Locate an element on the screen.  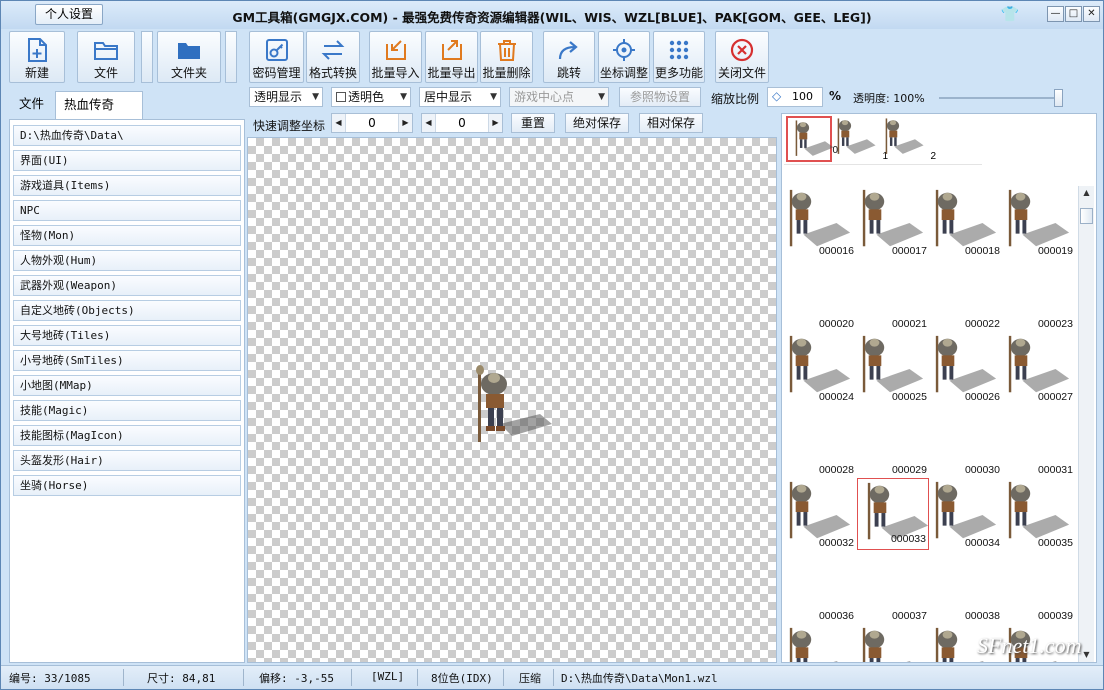
watermark-logo: SFnet1.com is located at coordinates (1029, 645).